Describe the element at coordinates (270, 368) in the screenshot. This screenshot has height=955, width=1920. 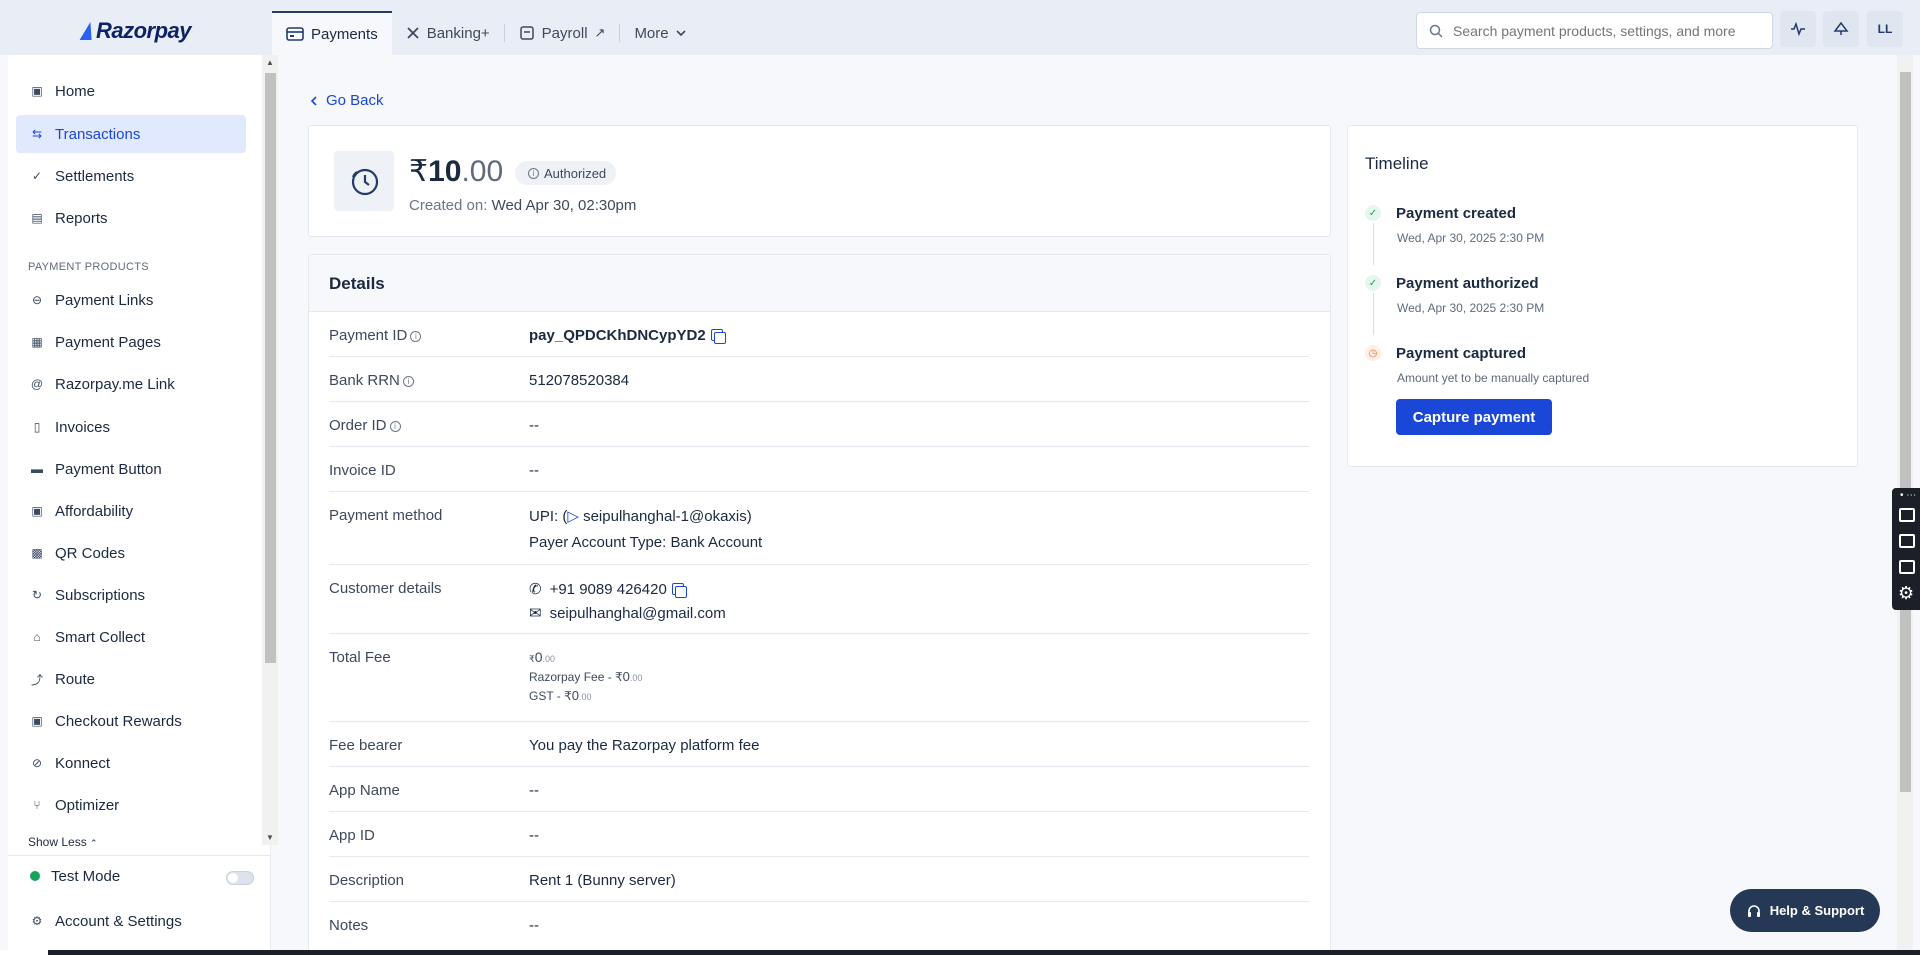
I see `sidebar-scroll-thumb` at that location.